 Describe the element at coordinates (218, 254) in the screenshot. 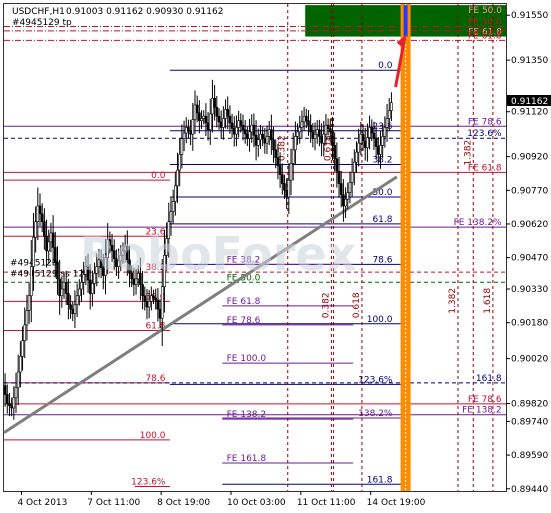

I see `watermark: RoboForex` at that location.